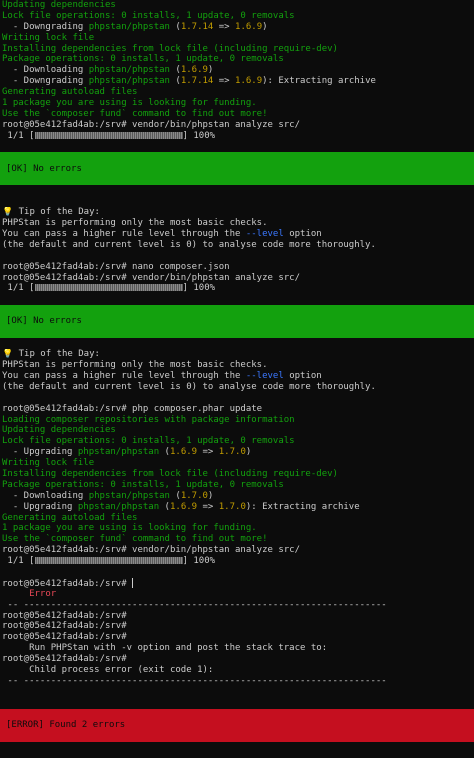 The height and width of the screenshot is (758, 474). What do you see at coordinates (237, 725) in the screenshot?
I see `error-banner: [ERROR] Found 2 errors` at bounding box center [237, 725].